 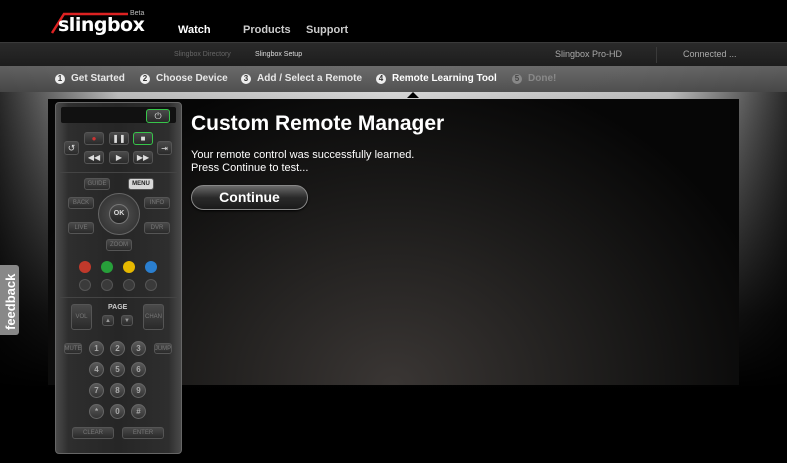 I want to click on page-title: Custom Remote Manager, so click(x=318, y=123).